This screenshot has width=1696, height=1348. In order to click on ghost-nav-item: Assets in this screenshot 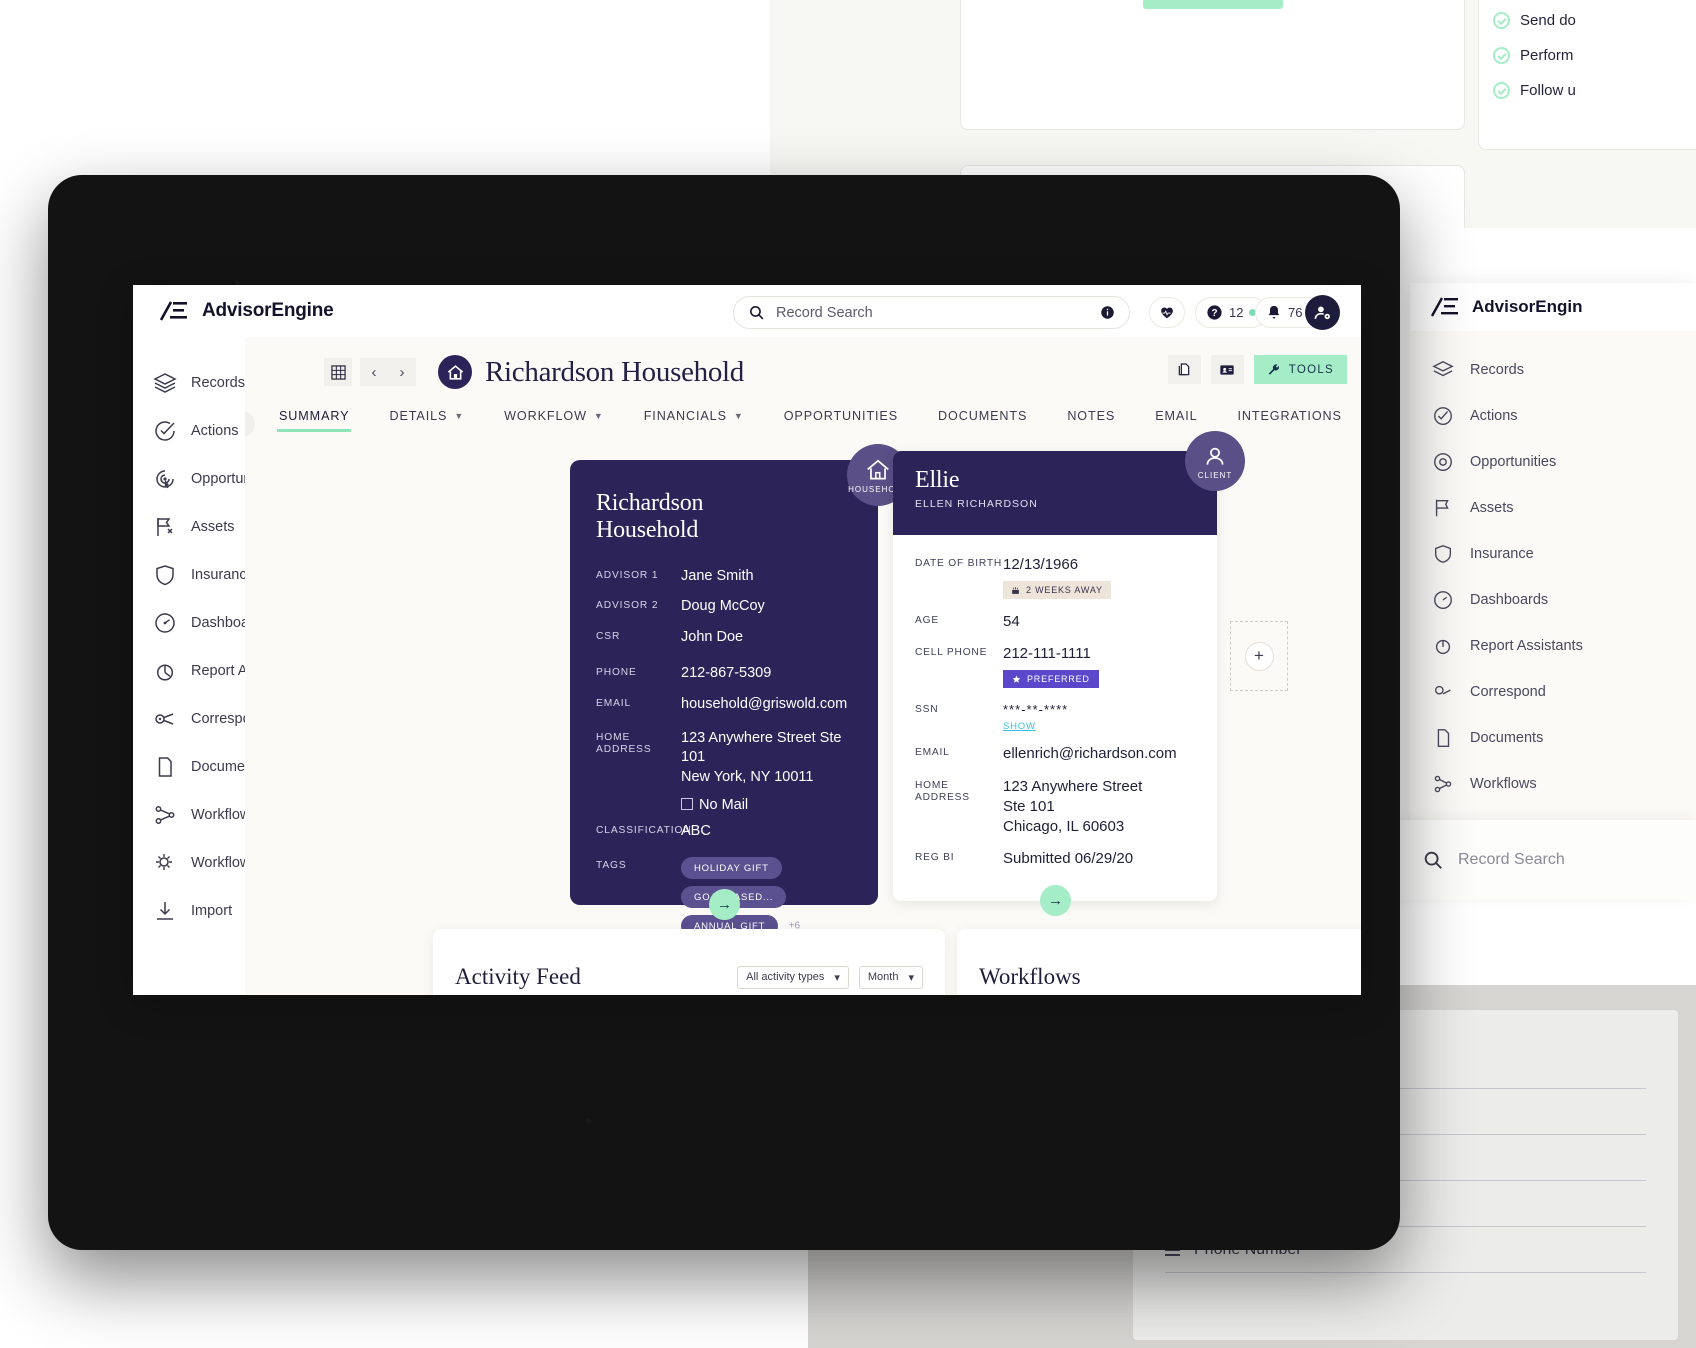, I will do `click(1553, 508)`.